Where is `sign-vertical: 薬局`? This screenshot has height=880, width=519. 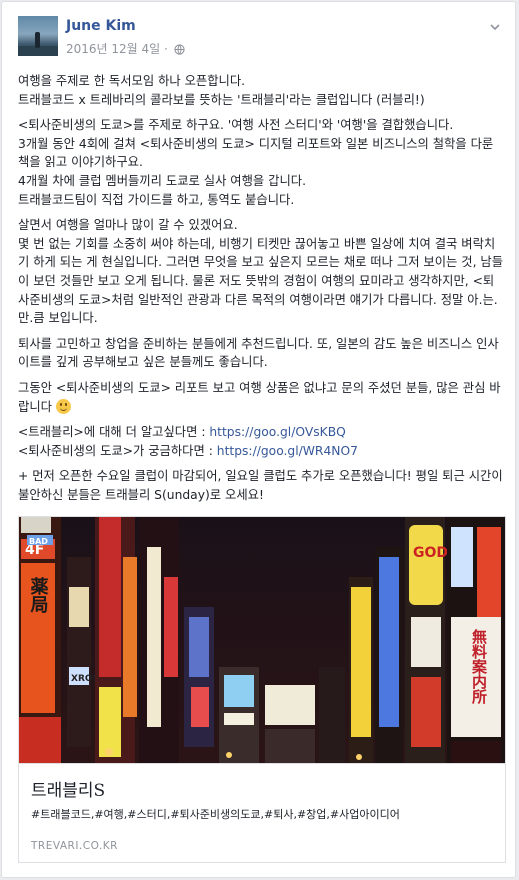
sign-vertical: 薬局 is located at coordinates (38, 595).